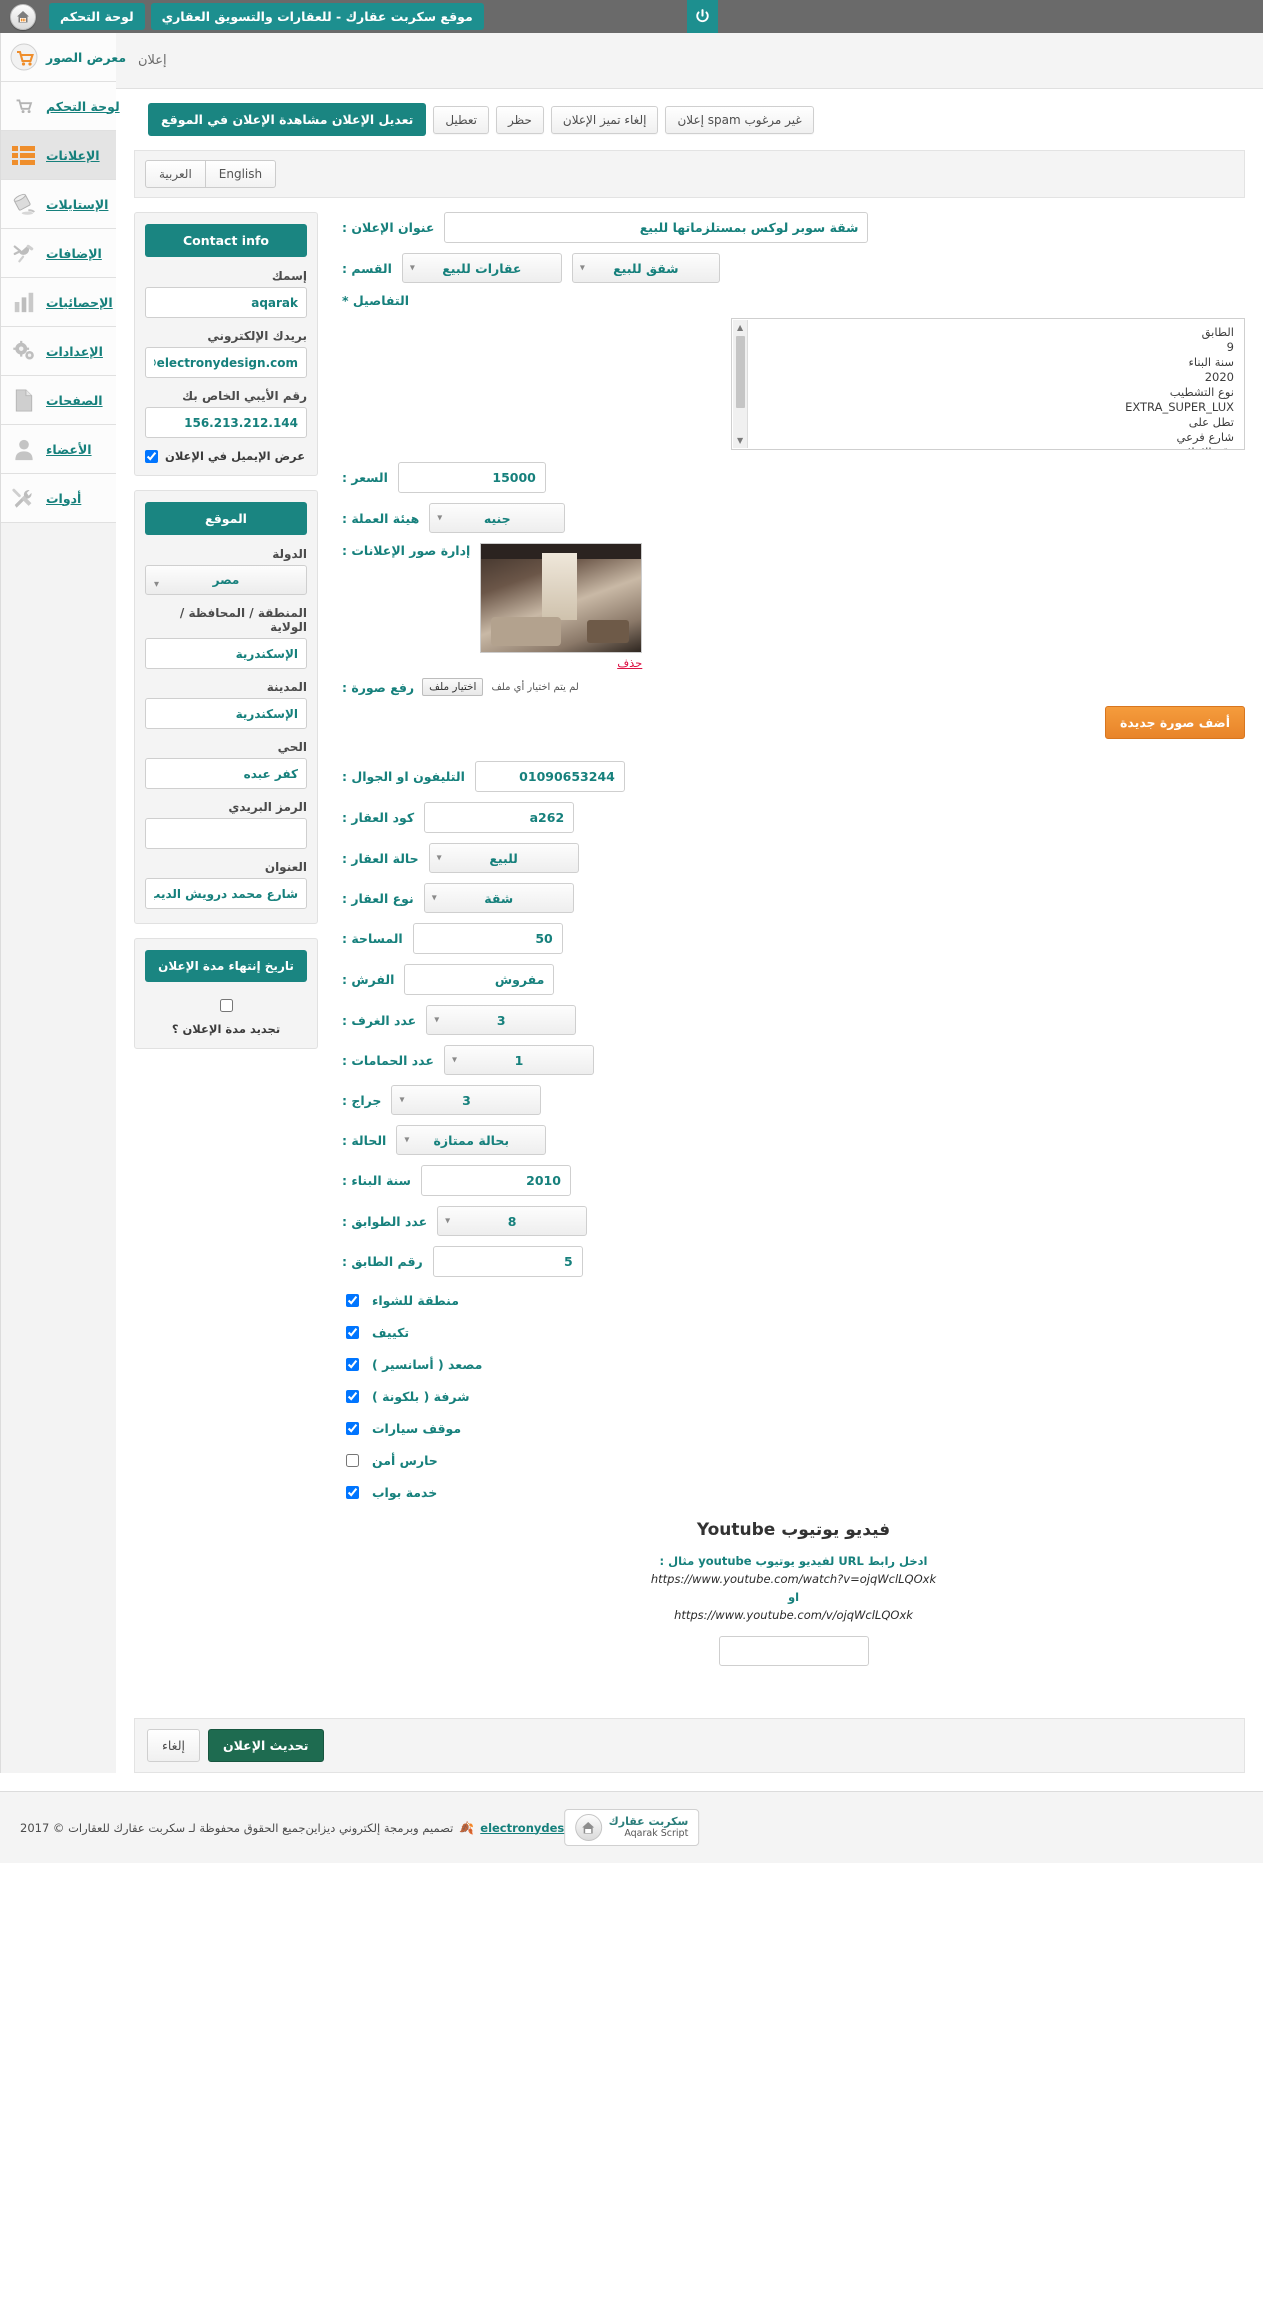  What do you see at coordinates (375, 300) in the screenshot?
I see `details-label: التفاصيل *` at bounding box center [375, 300].